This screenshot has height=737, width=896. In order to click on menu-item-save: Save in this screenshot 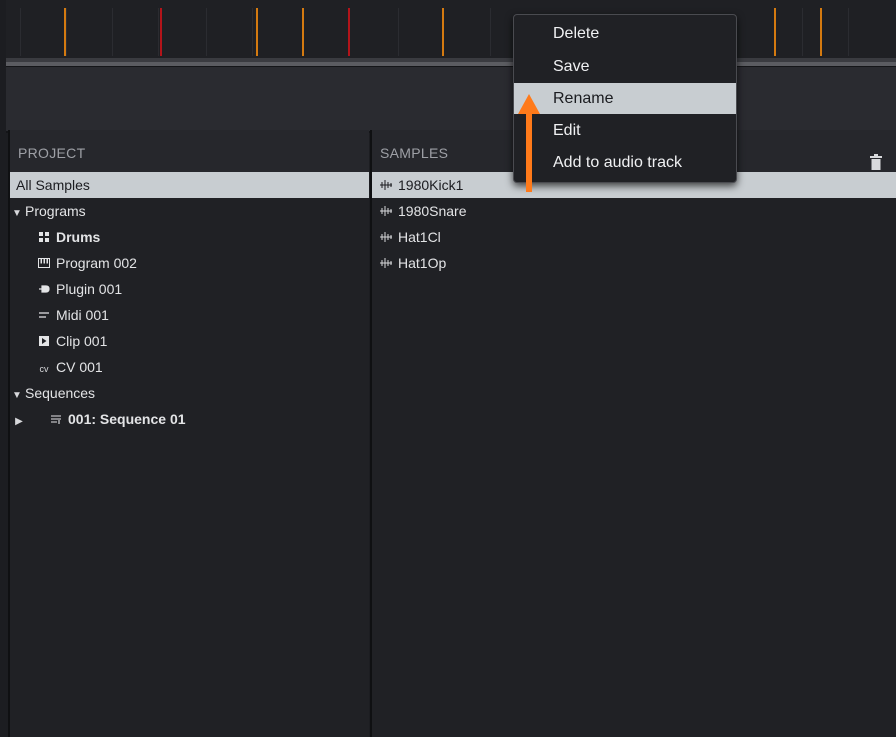, I will do `click(625, 66)`.